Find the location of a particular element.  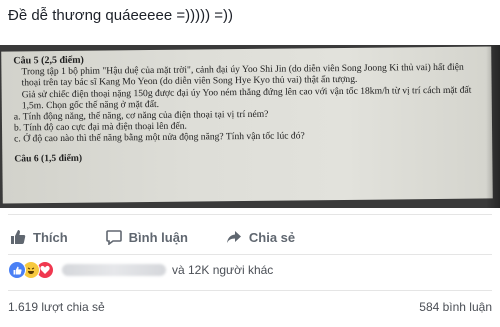

speech-bubble-icon is located at coordinates (113, 237).